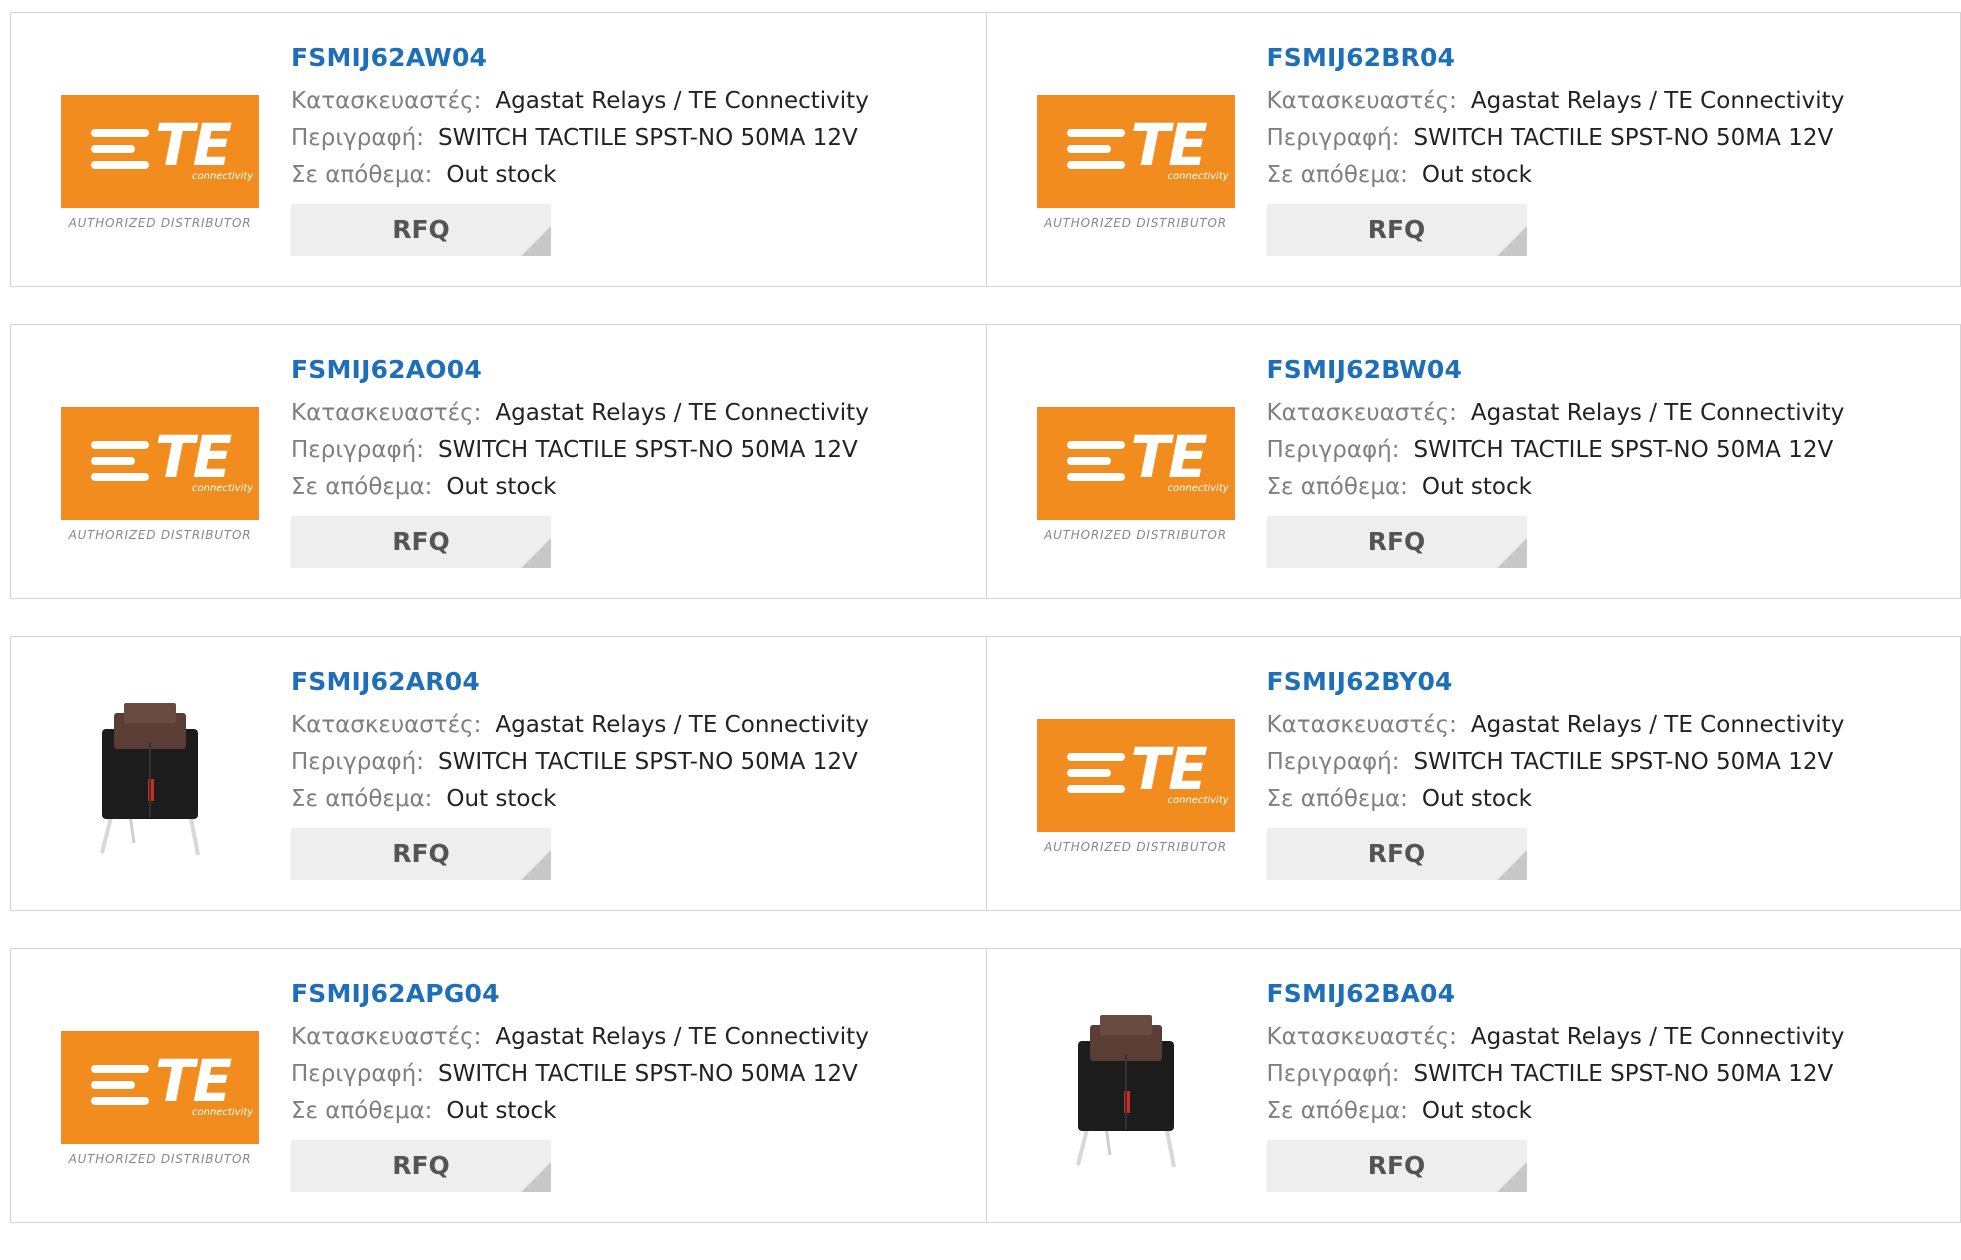 Image resolution: width=1961 pixels, height=1260 pixels. I want to click on te-logo-box: TE connectivity, so click(1135, 463).